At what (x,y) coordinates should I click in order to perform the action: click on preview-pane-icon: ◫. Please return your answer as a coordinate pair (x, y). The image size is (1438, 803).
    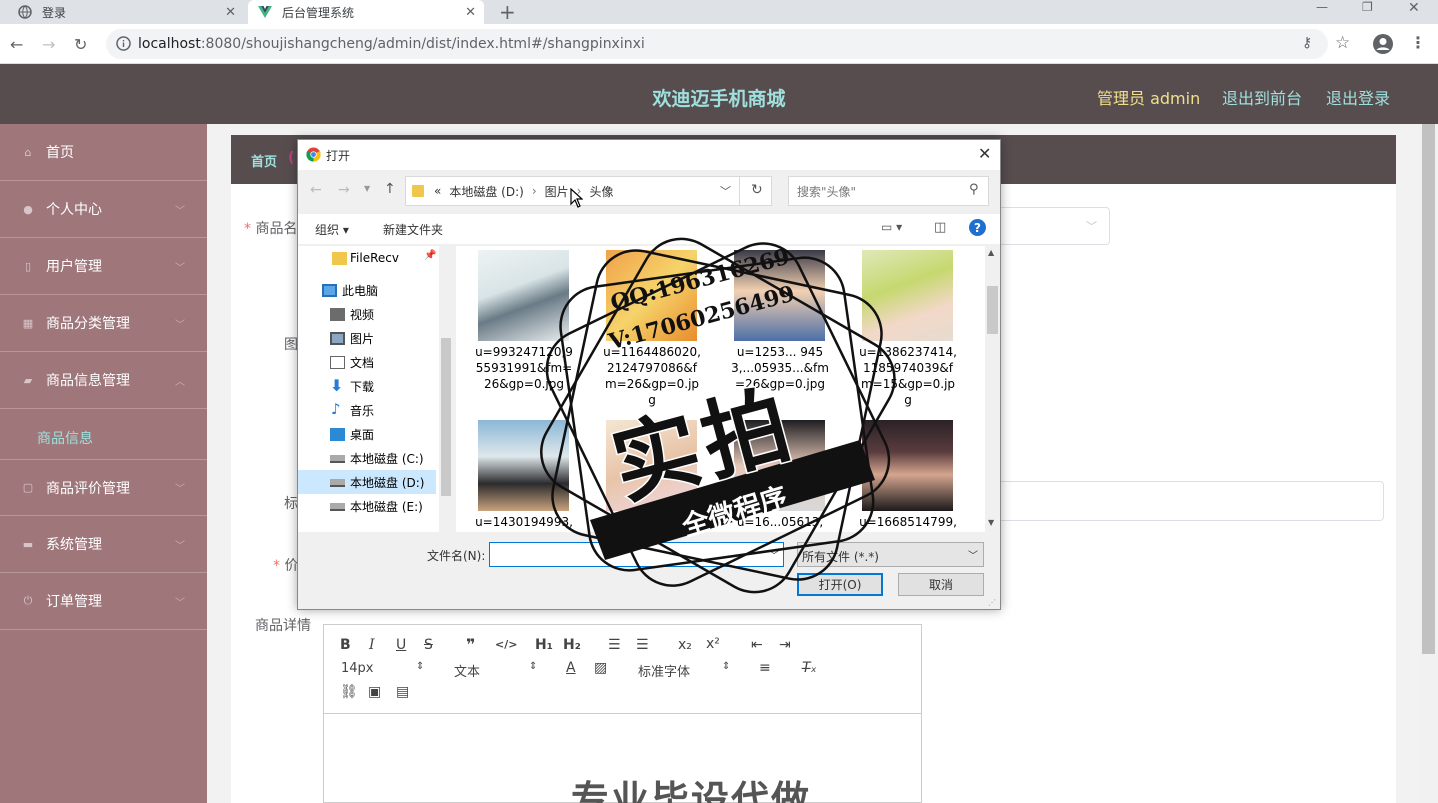
    Looking at the image, I should click on (940, 227).